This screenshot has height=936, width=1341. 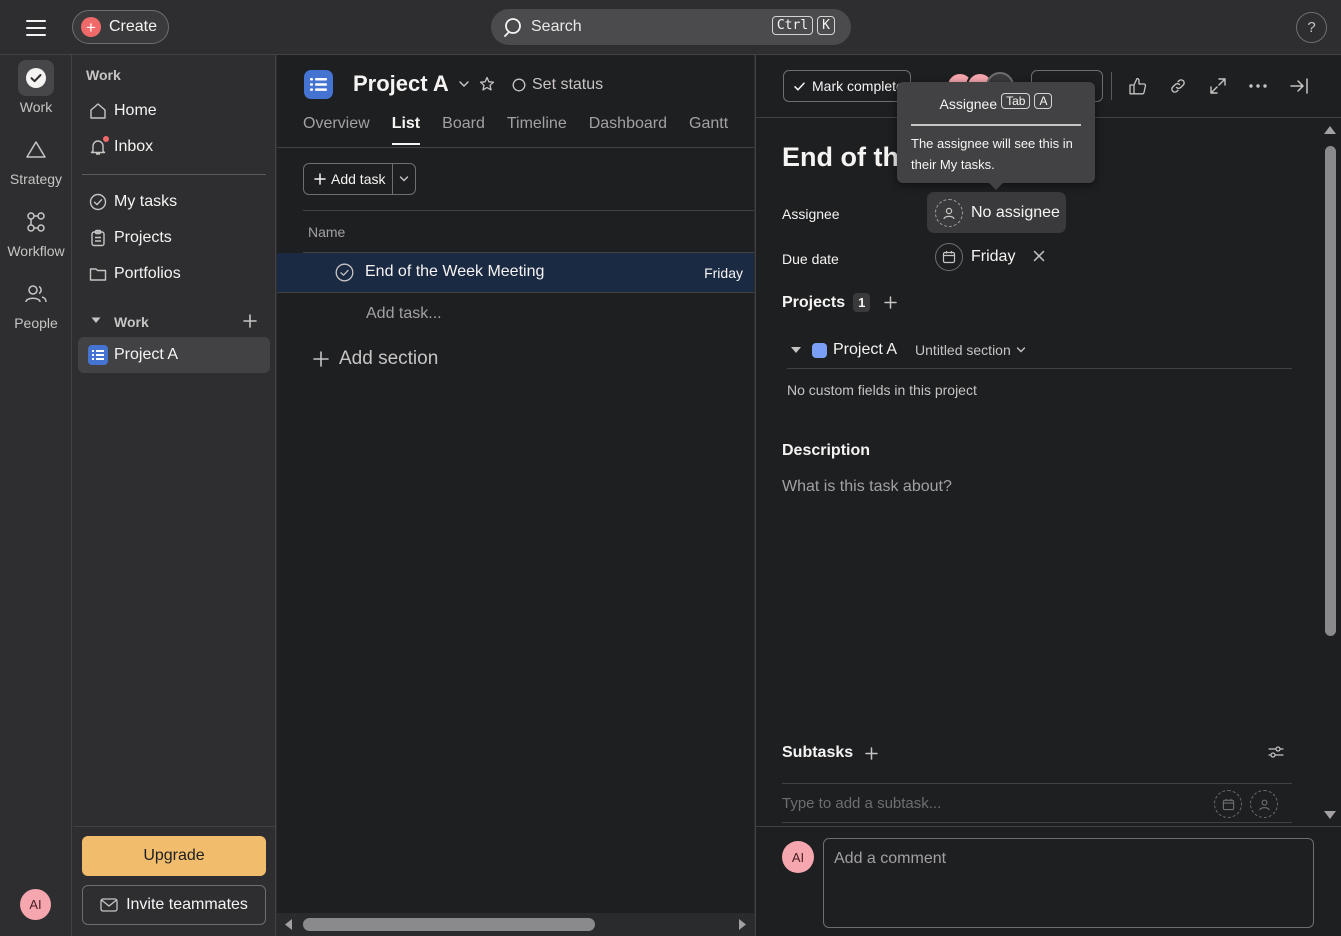 What do you see at coordinates (98, 147) in the screenshot?
I see `bell-icon` at bounding box center [98, 147].